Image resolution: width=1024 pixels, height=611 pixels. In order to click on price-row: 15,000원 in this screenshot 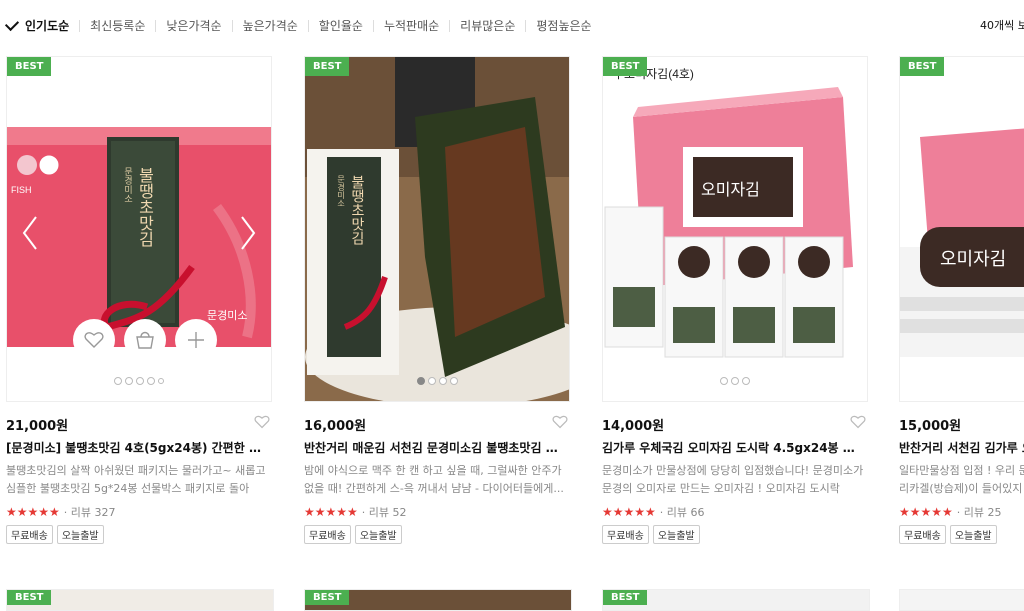, I will do `click(961, 424)`.